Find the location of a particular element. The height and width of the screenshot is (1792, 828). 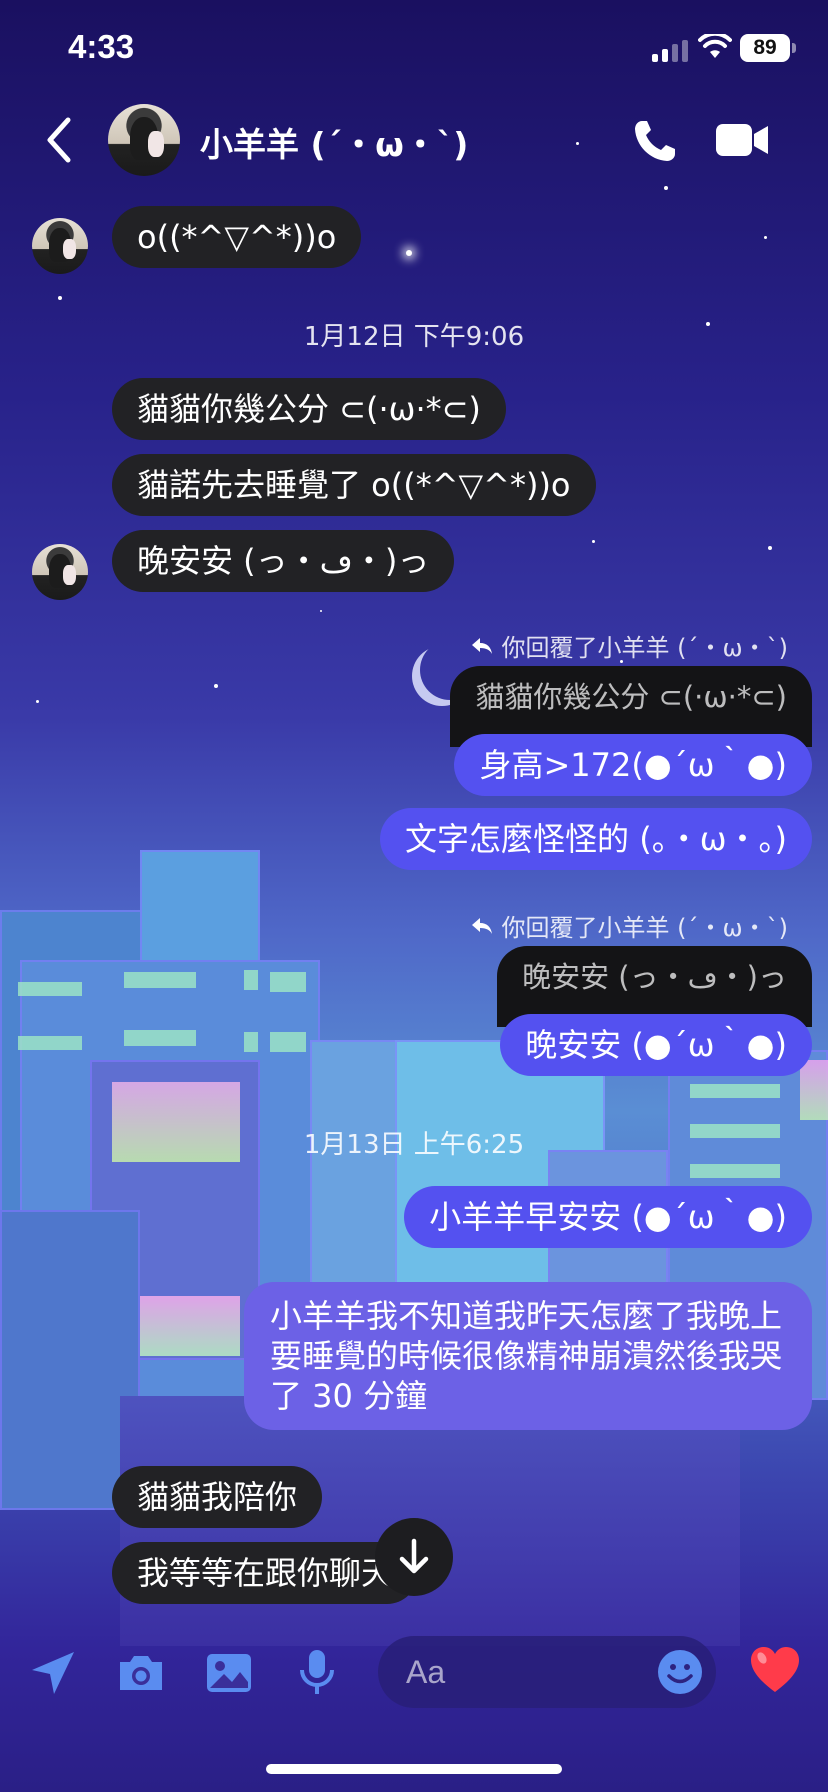

timestamp: 1月12日 下午9:06 is located at coordinates (414, 337).